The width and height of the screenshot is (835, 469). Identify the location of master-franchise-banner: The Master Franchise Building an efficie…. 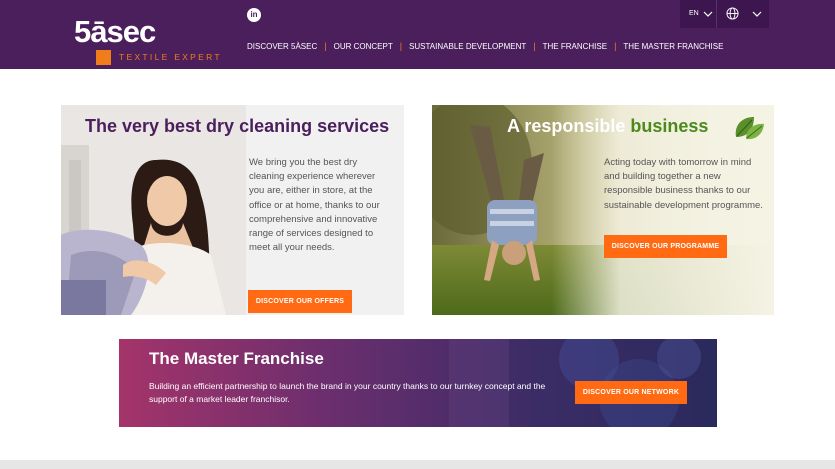
(418, 383).